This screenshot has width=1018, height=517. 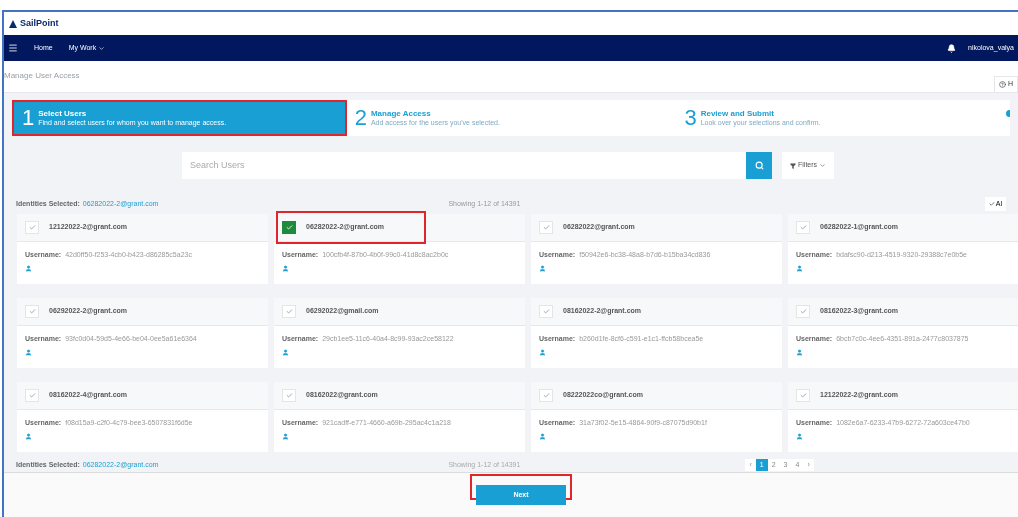 What do you see at coordinates (401, 113) in the screenshot?
I see `step-title: Manage Access` at bounding box center [401, 113].